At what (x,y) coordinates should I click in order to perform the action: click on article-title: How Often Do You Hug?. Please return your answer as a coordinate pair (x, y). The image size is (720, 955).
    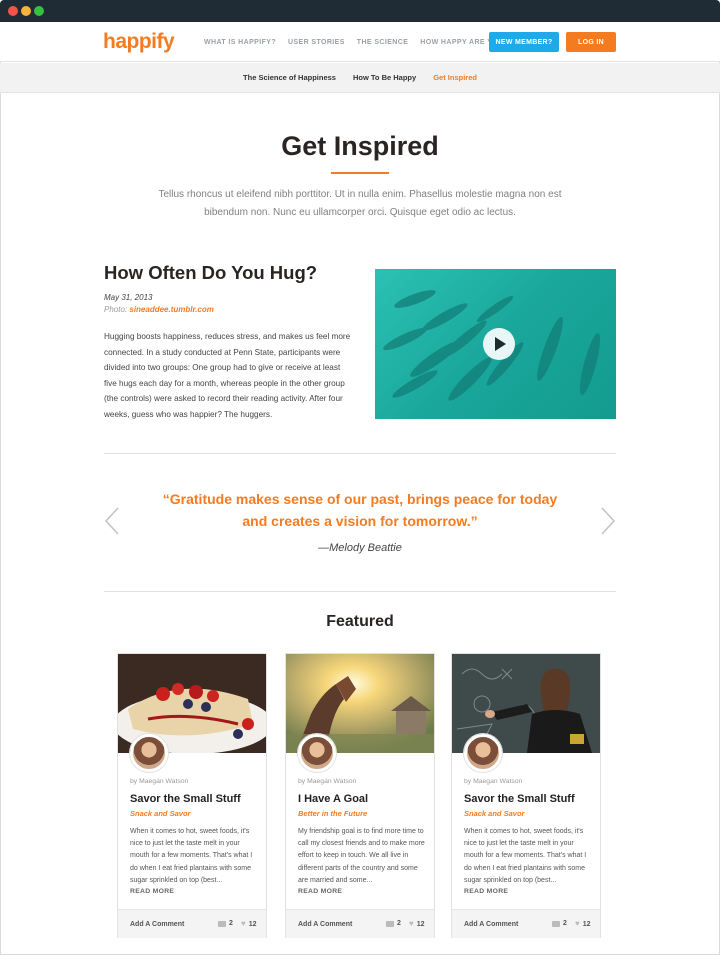
    Looking at the image, I should click on (210, 273).